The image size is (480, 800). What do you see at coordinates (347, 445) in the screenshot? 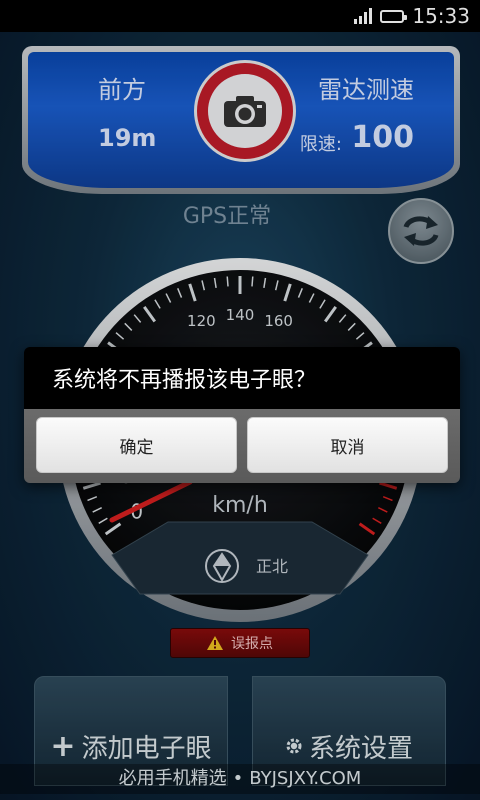
I see `cancel-button: 取消` at bounding box center [347, 445].